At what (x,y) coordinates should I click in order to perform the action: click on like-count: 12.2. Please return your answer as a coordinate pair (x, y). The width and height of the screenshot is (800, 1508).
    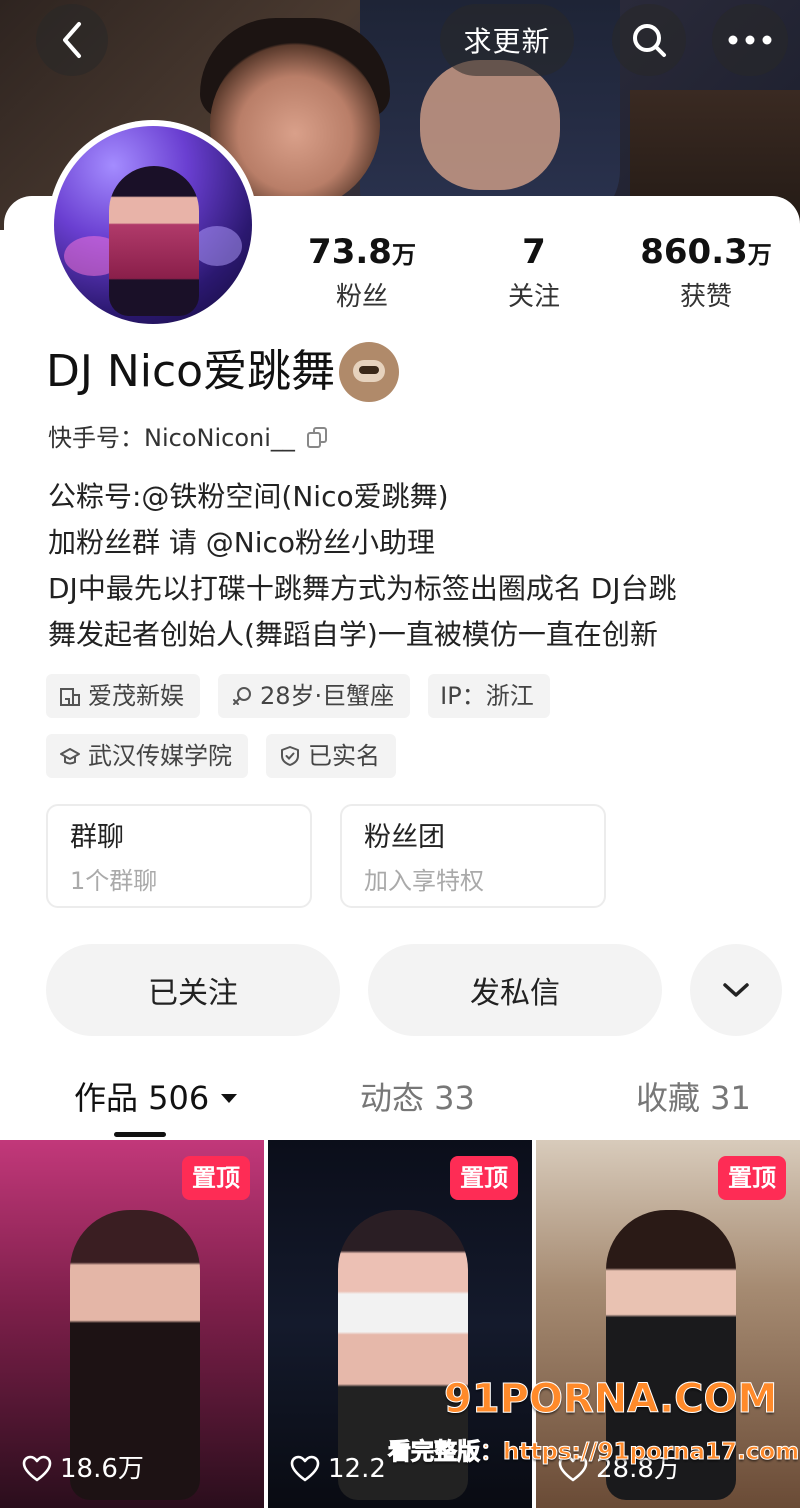
    Looking at the image, I should click on (338, 1469).